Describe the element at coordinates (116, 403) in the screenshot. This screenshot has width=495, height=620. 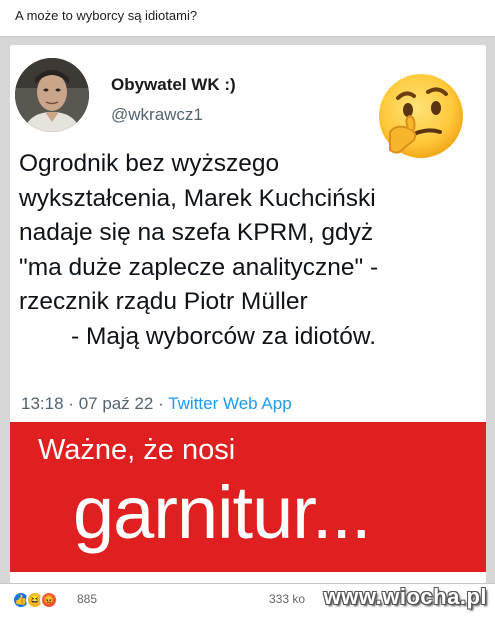
I see `tweet-date: 07 paź 22` at that location.